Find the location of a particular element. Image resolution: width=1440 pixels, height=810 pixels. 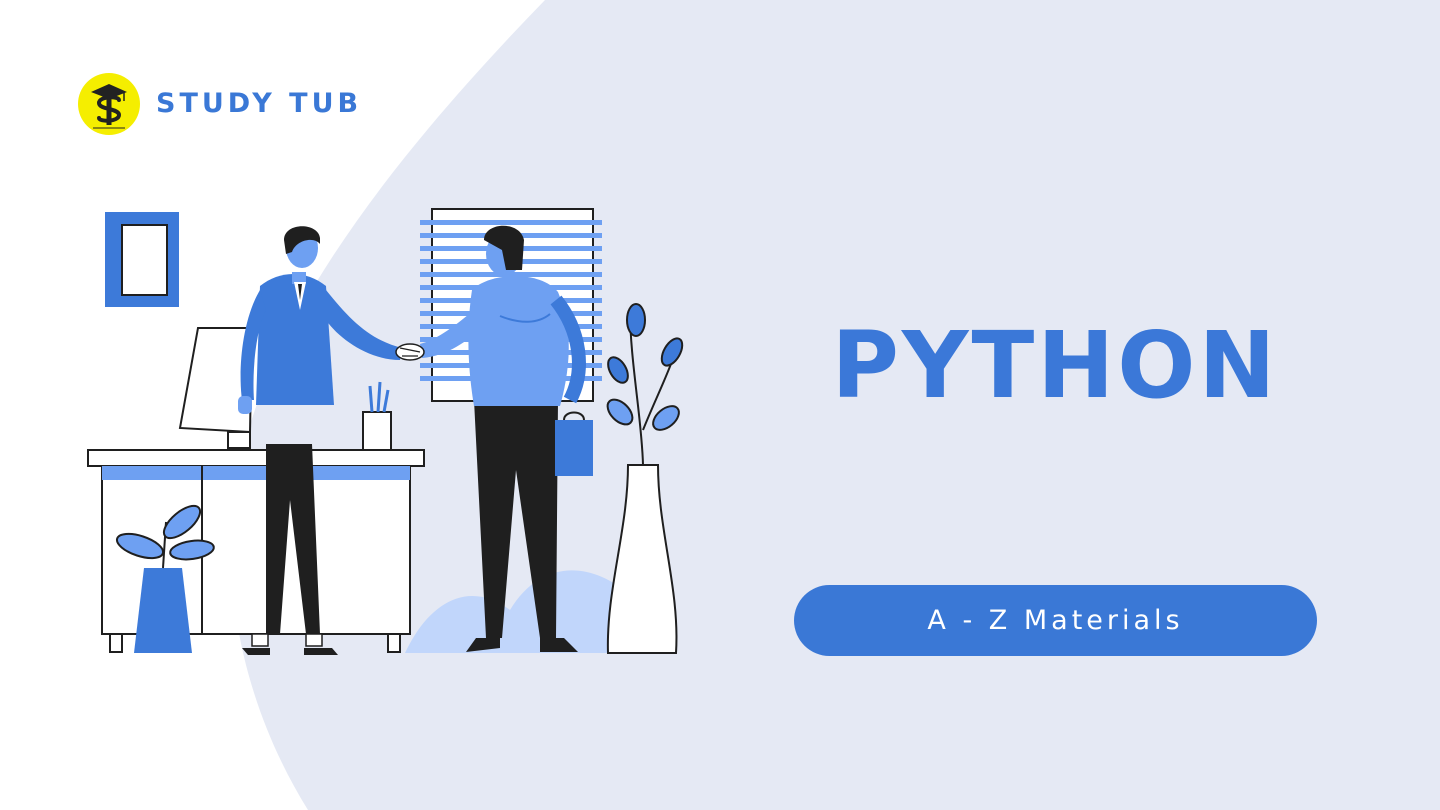

a-z-materials-button: A - Z Materials is located at coordinates (1055, 620).